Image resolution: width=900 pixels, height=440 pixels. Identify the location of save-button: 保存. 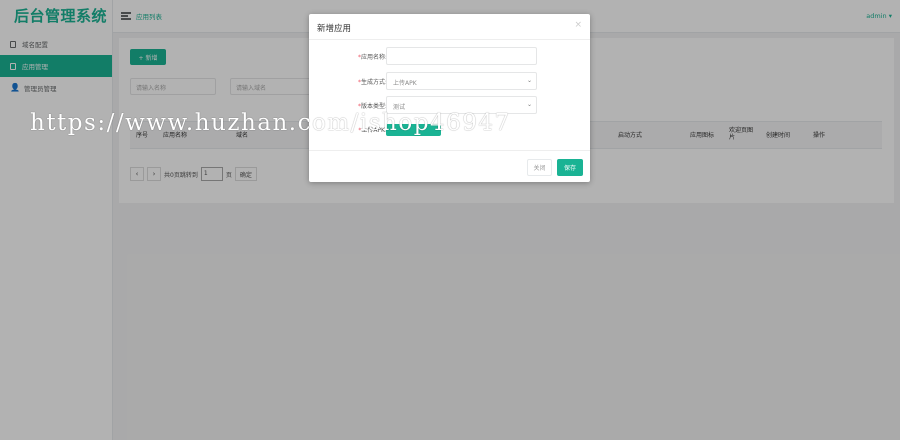
(570, 167).